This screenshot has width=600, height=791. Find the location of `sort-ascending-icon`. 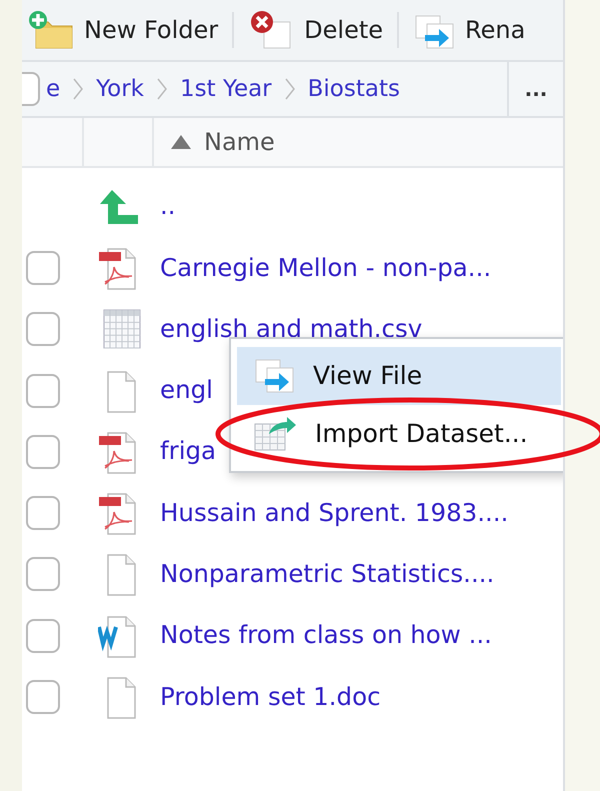

sort-ascending-icon is located at coordinates (181, 142).